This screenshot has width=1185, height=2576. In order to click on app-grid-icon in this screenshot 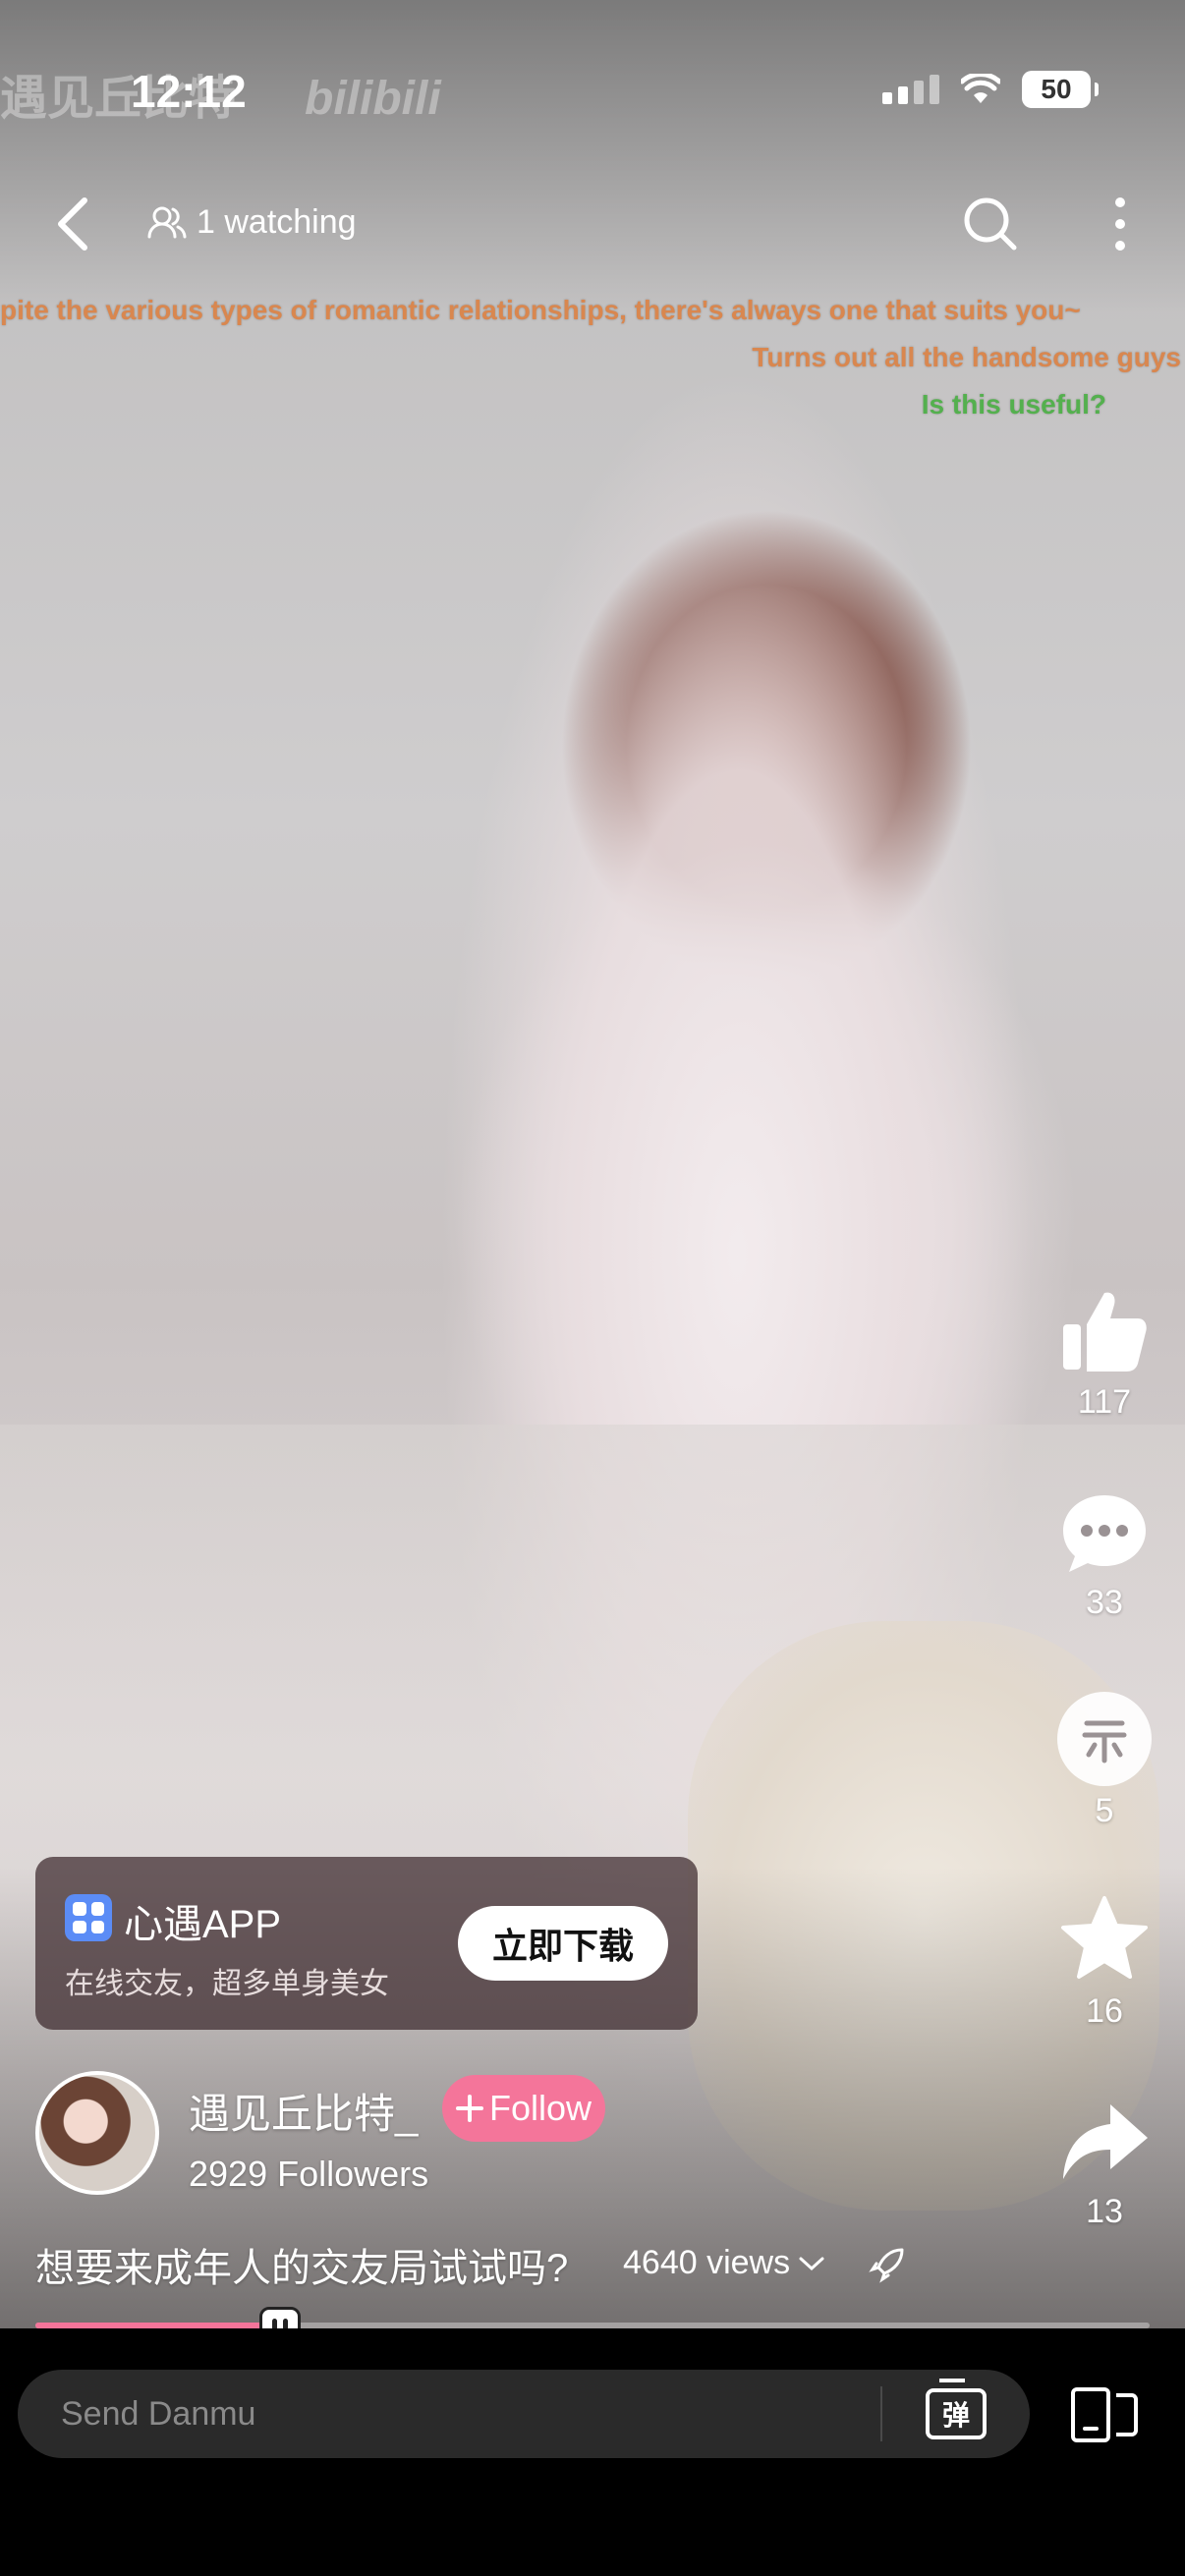, I will do `click(89, 1917)`.